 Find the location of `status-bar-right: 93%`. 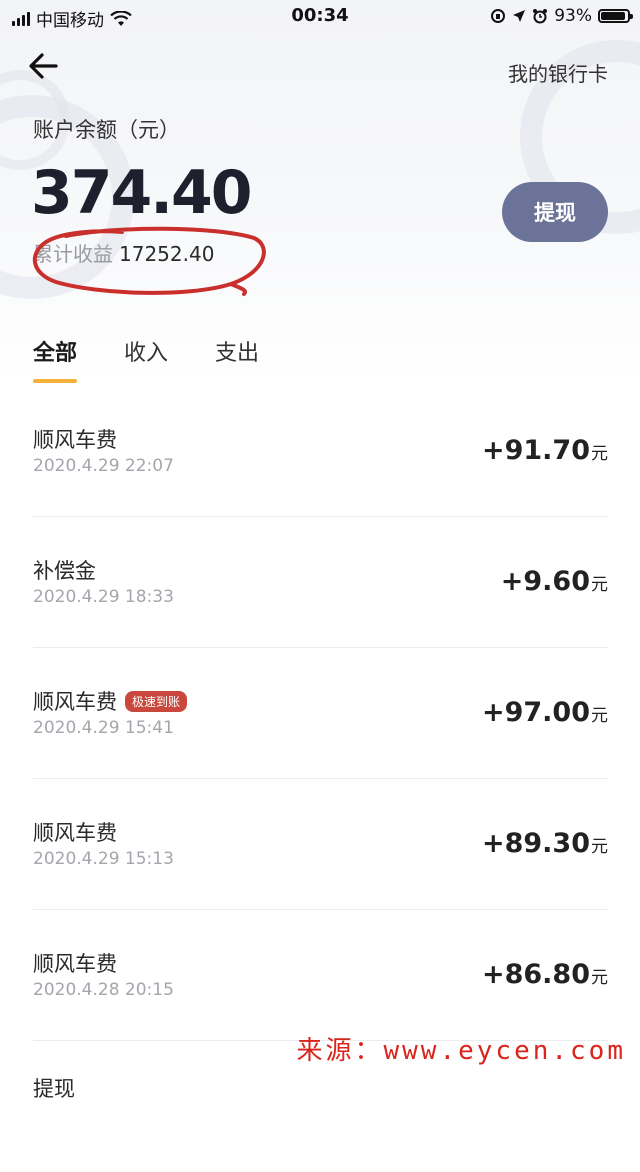

status-bar-right: 93% is located at coordinates (561, 16).